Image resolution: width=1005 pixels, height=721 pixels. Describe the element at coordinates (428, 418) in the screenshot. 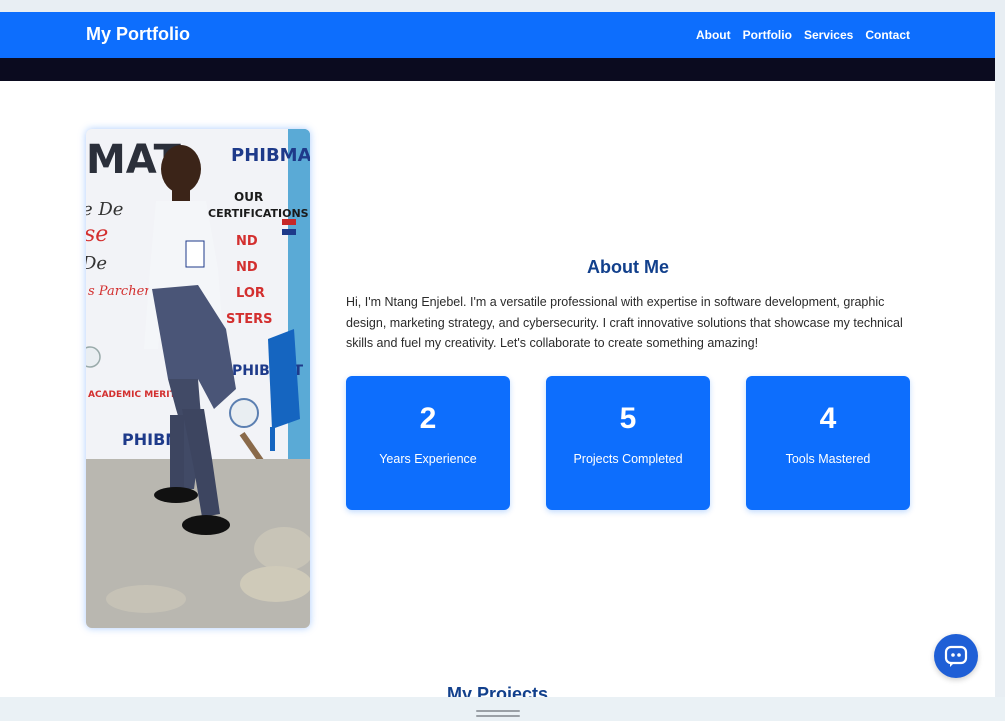

I see `stat-value: 2` at that location.